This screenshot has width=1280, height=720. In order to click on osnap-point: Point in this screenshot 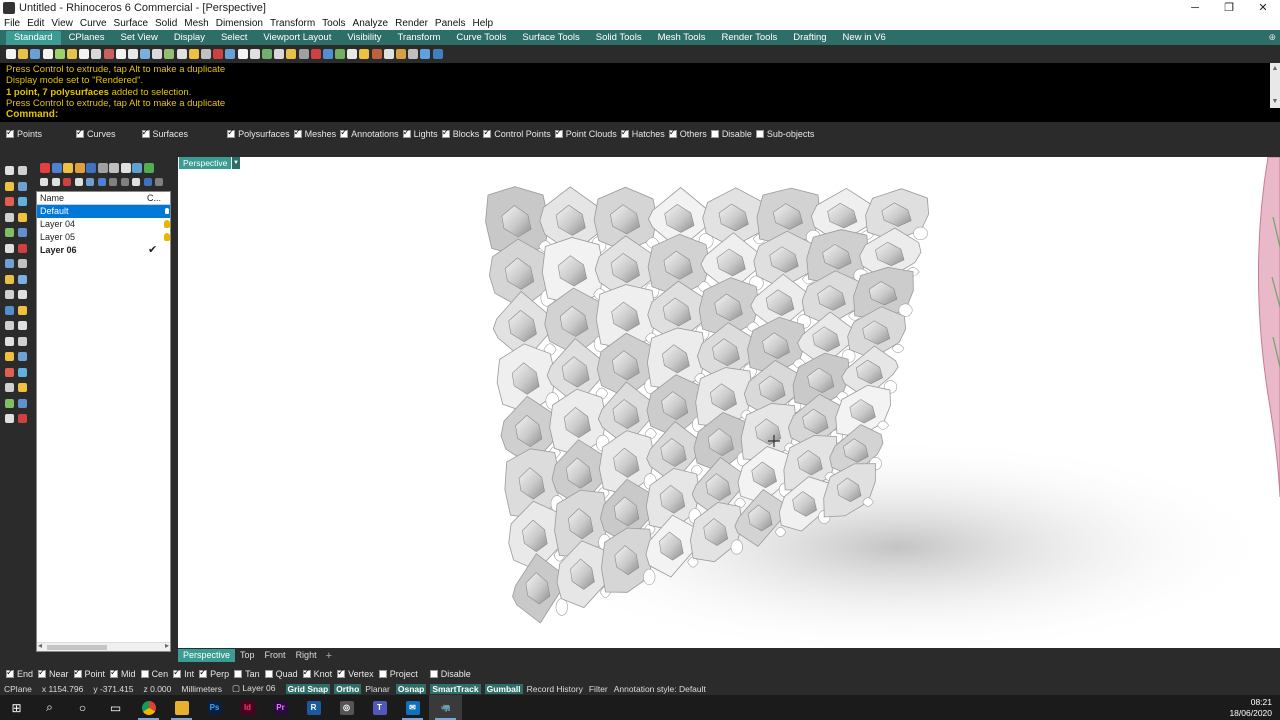, I will do `click(89, 673)`.